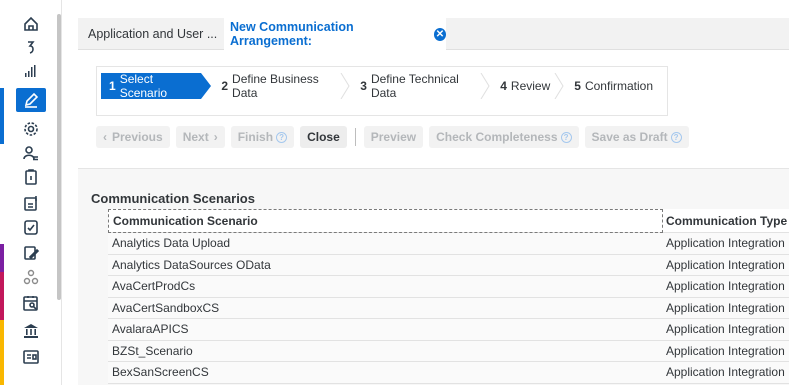 The width and height of the screenshot is (789, 385). Describe the element at coordinates (448, 351) in the screenshot. I see `table-row: BZSt_Scenario Application Integration` at that location.